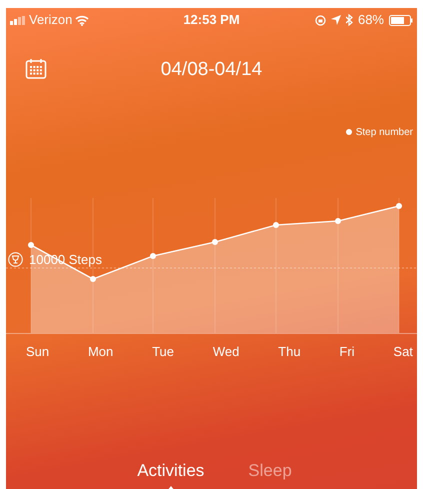  I want to click on trophy-icon, so click(15, 260).